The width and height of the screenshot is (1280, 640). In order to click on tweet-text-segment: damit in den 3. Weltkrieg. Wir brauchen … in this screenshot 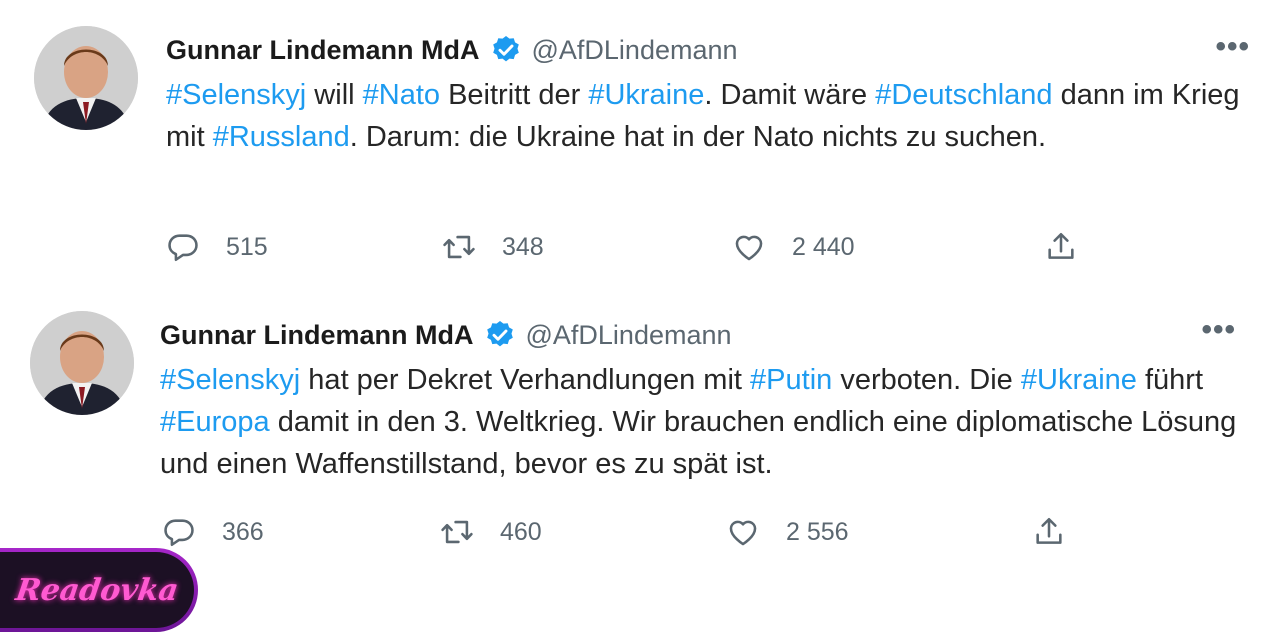, I will do `click(698, 443)`.